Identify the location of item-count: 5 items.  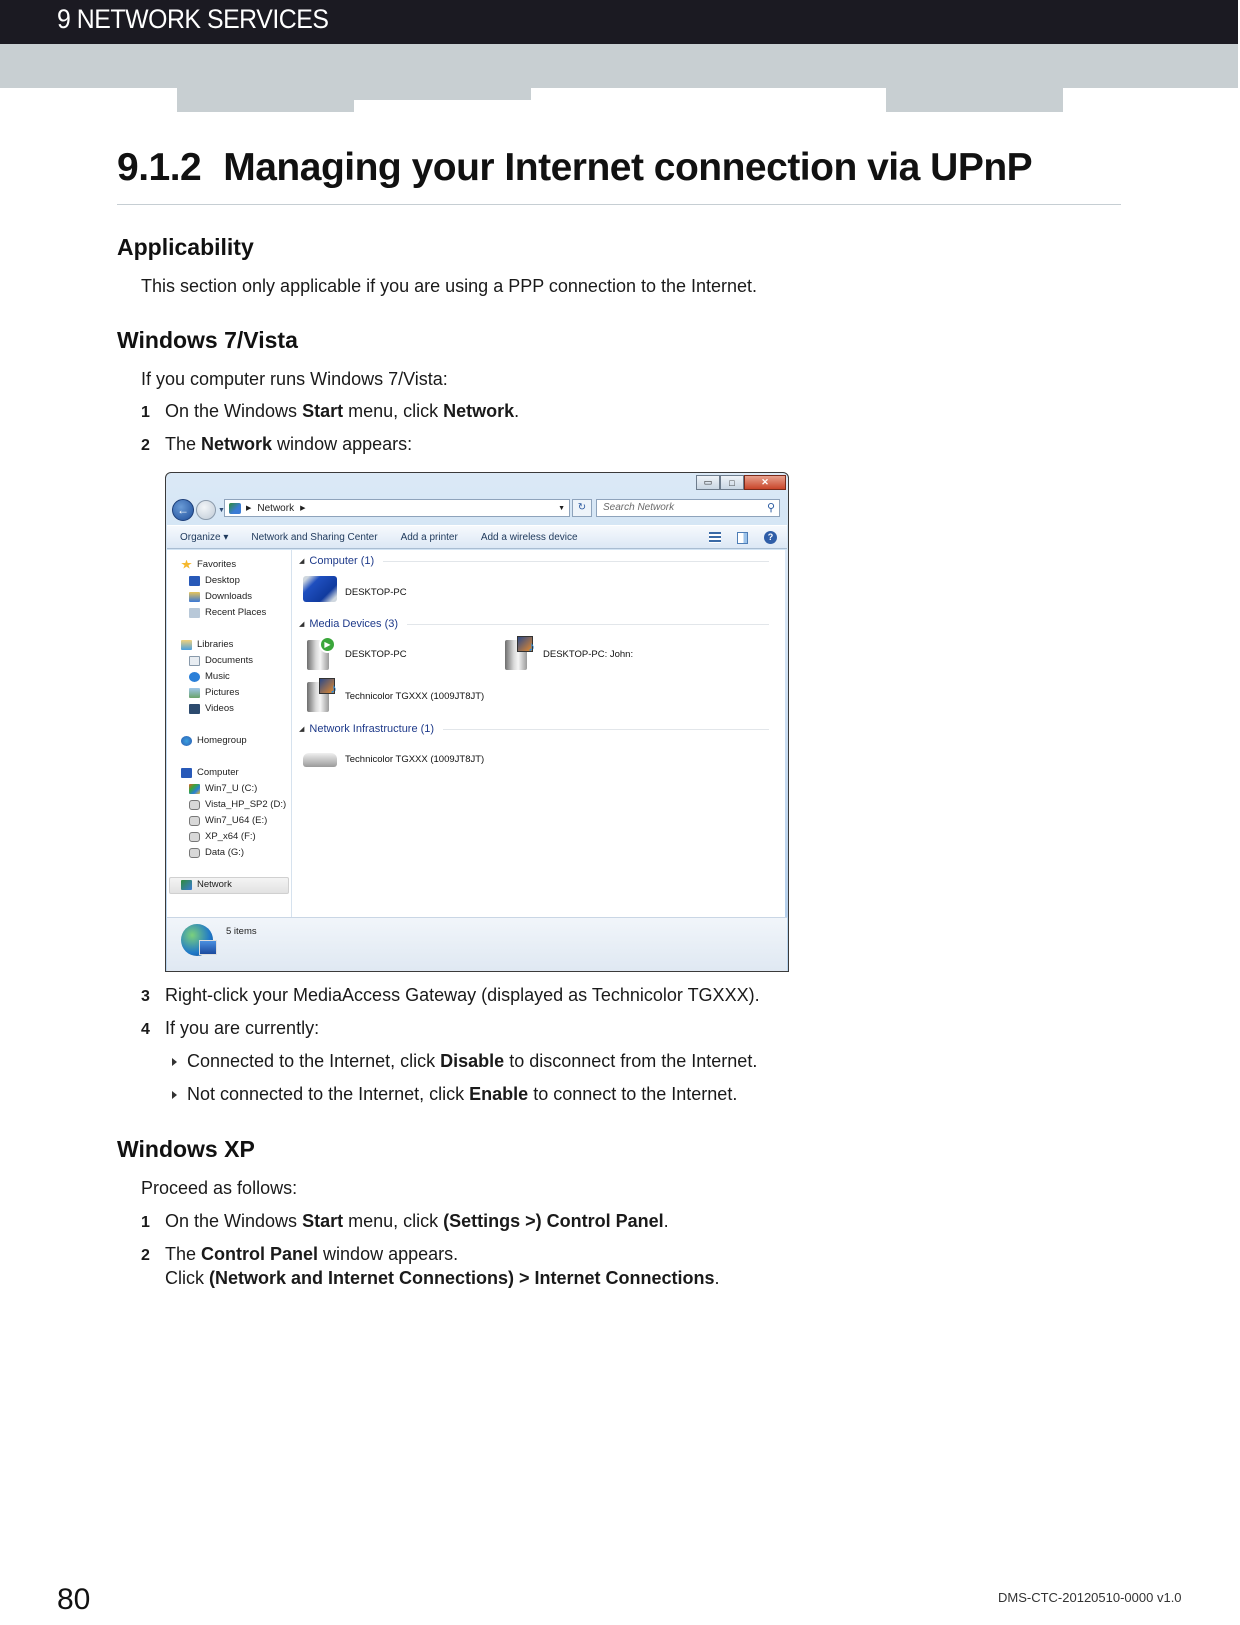
(241, 931).